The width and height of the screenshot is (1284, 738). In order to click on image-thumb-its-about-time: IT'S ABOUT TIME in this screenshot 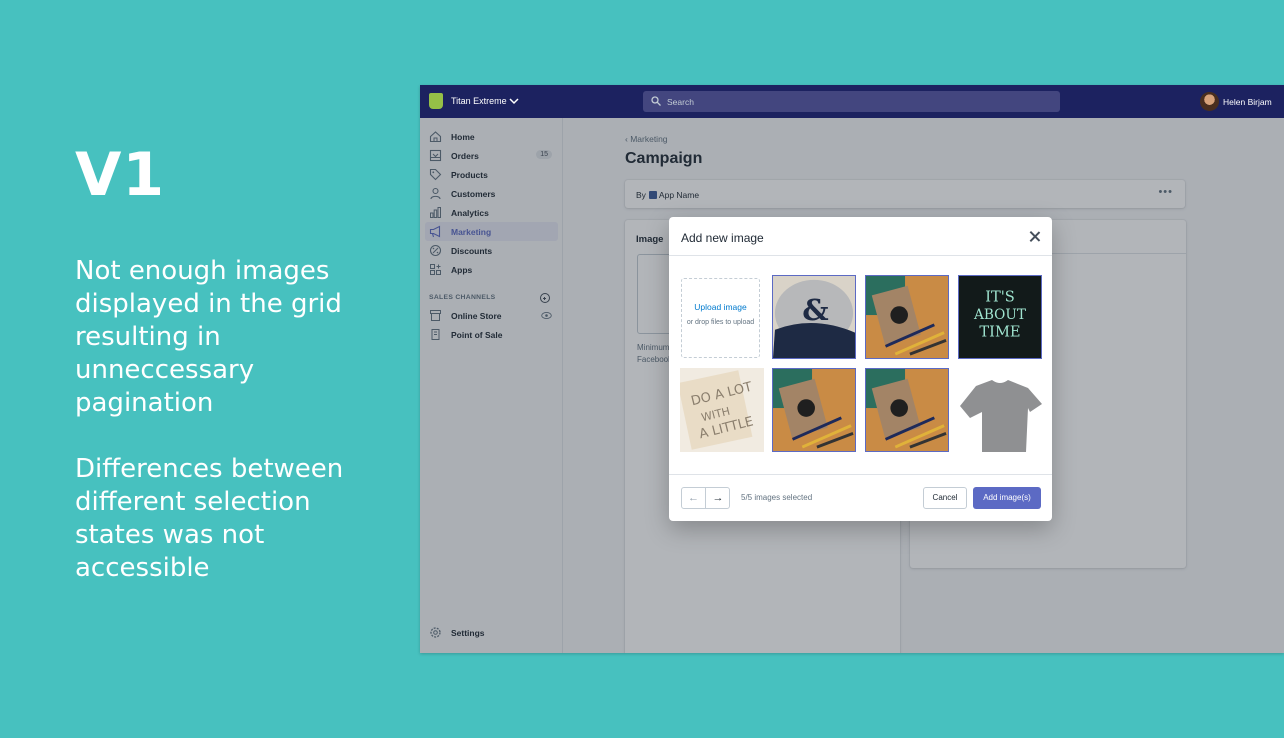, I will do `click(1000, 317)`.